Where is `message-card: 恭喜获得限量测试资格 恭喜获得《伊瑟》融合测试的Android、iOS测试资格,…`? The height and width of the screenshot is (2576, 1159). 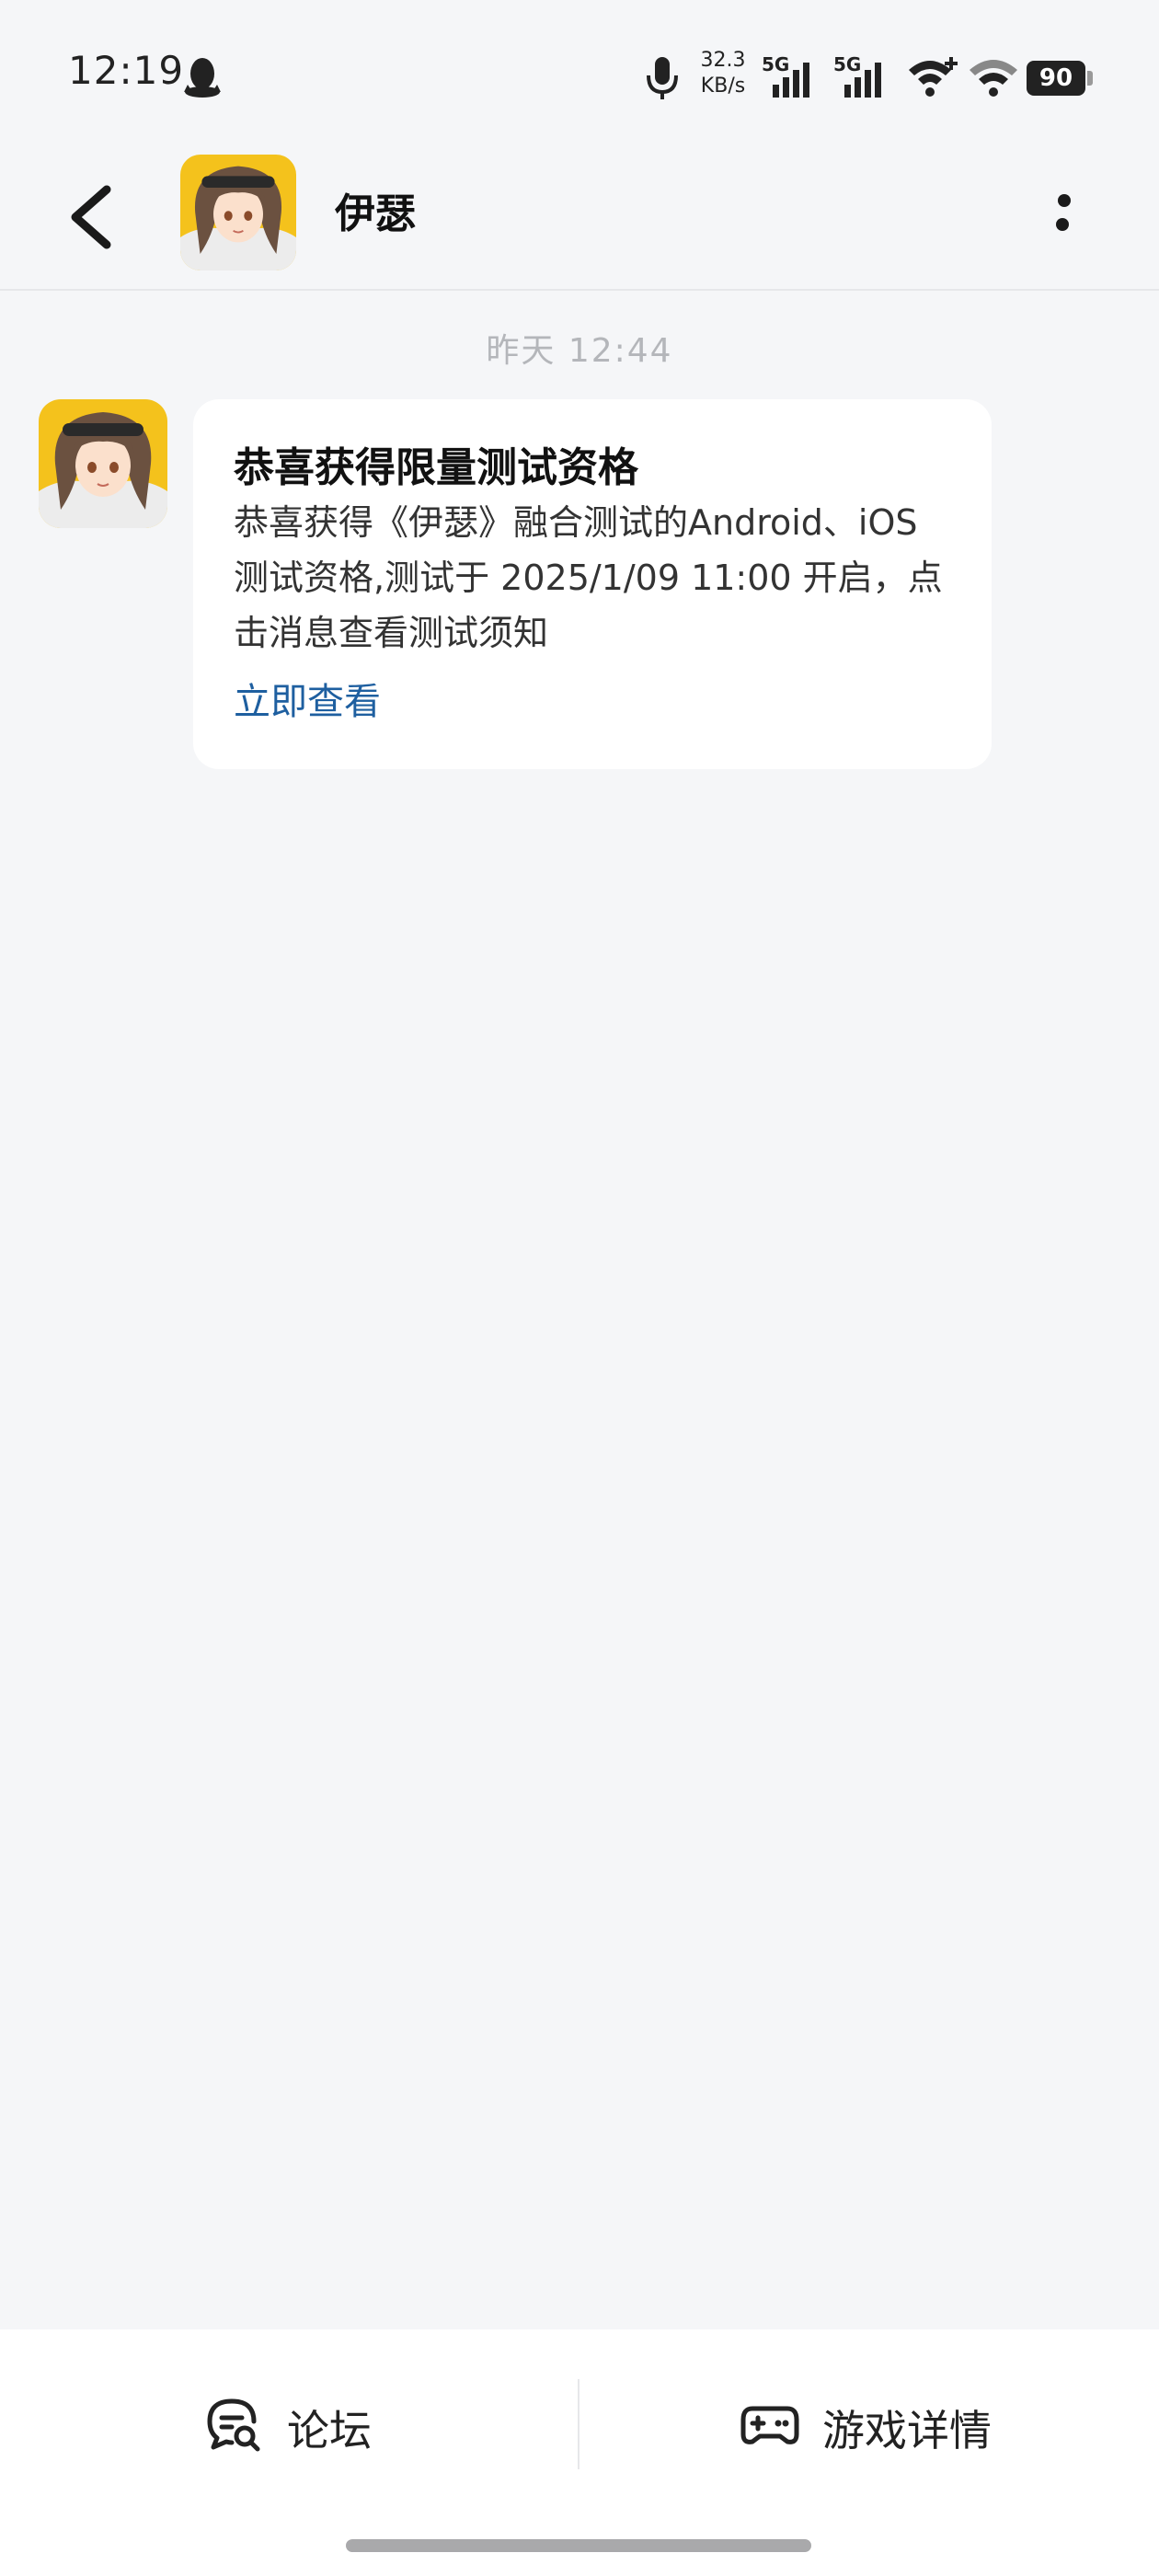
message-card: 恭喜获得限量测试资格 恭喜获得《伊瑟》融合测试的Android、iOS测试资格,… is located at coordinates (592, 584).